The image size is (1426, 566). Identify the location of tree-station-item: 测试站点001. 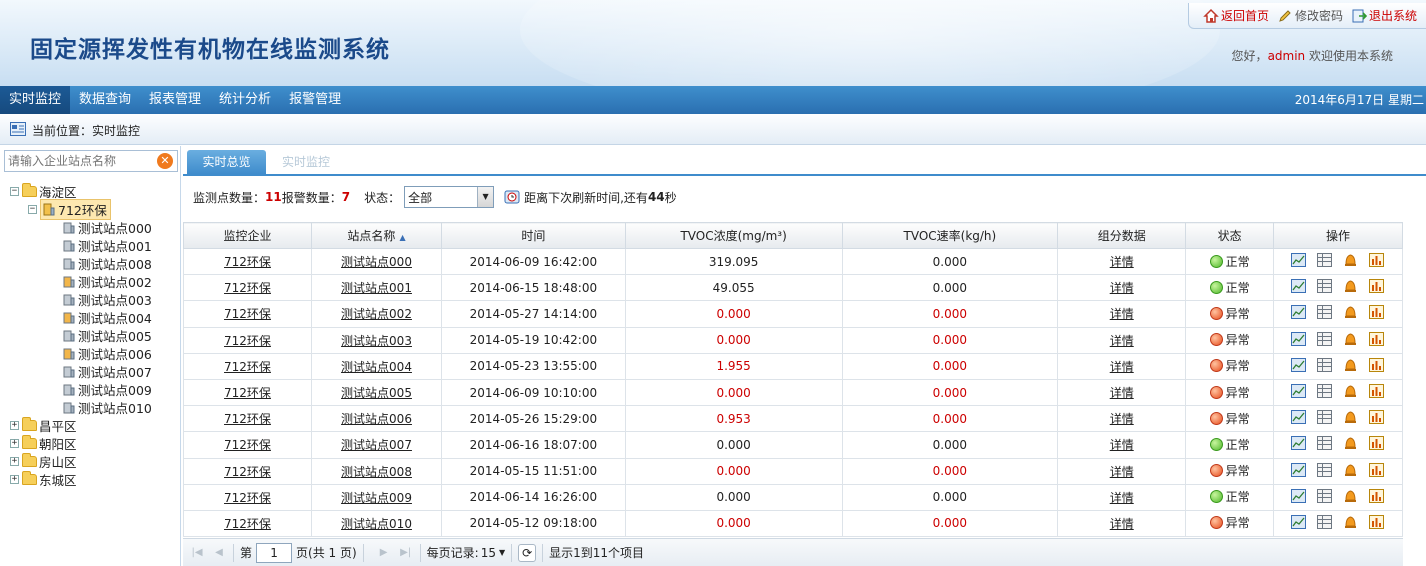
(107, 245).